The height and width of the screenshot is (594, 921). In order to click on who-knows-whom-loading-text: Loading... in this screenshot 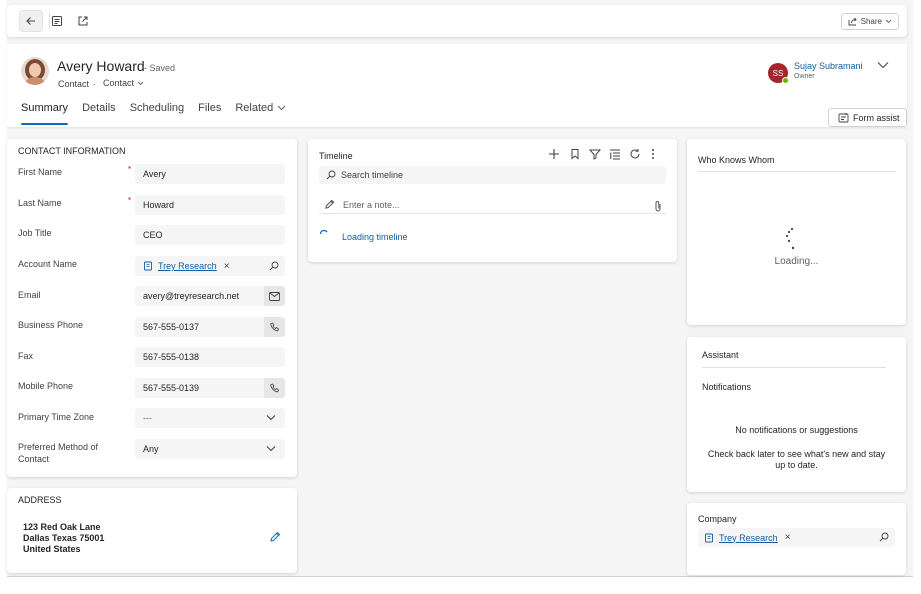, I will do `click(796, 261)`.